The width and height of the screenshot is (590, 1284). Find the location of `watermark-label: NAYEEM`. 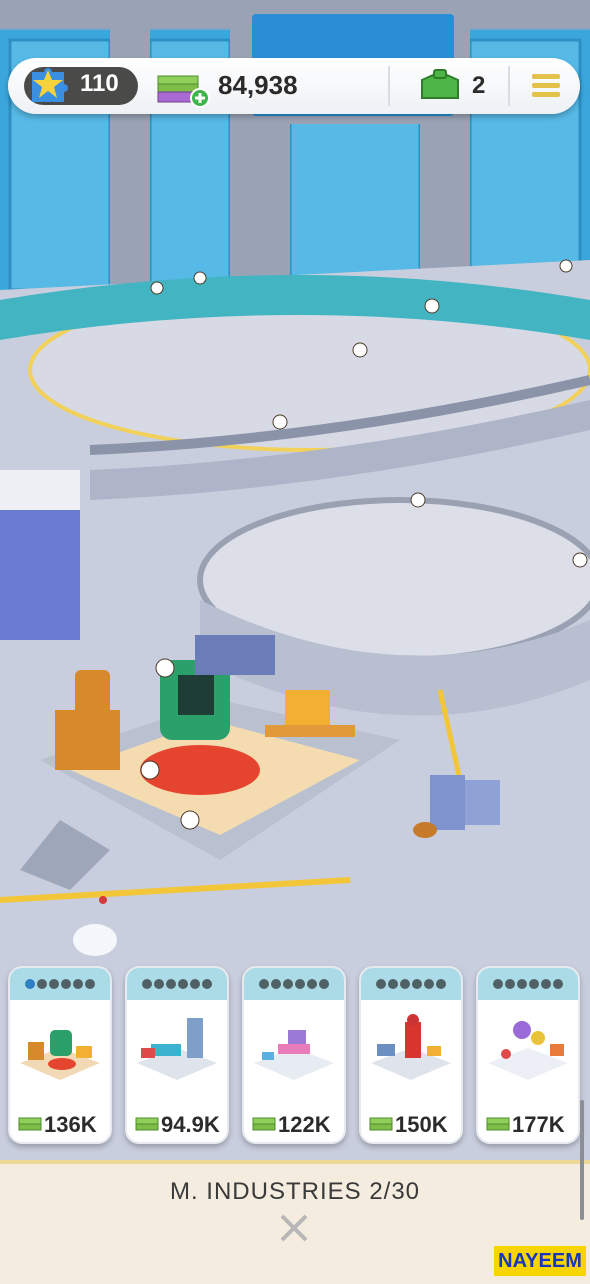

watermark-label: NAYEEM is located at coordinates (540, 1261).